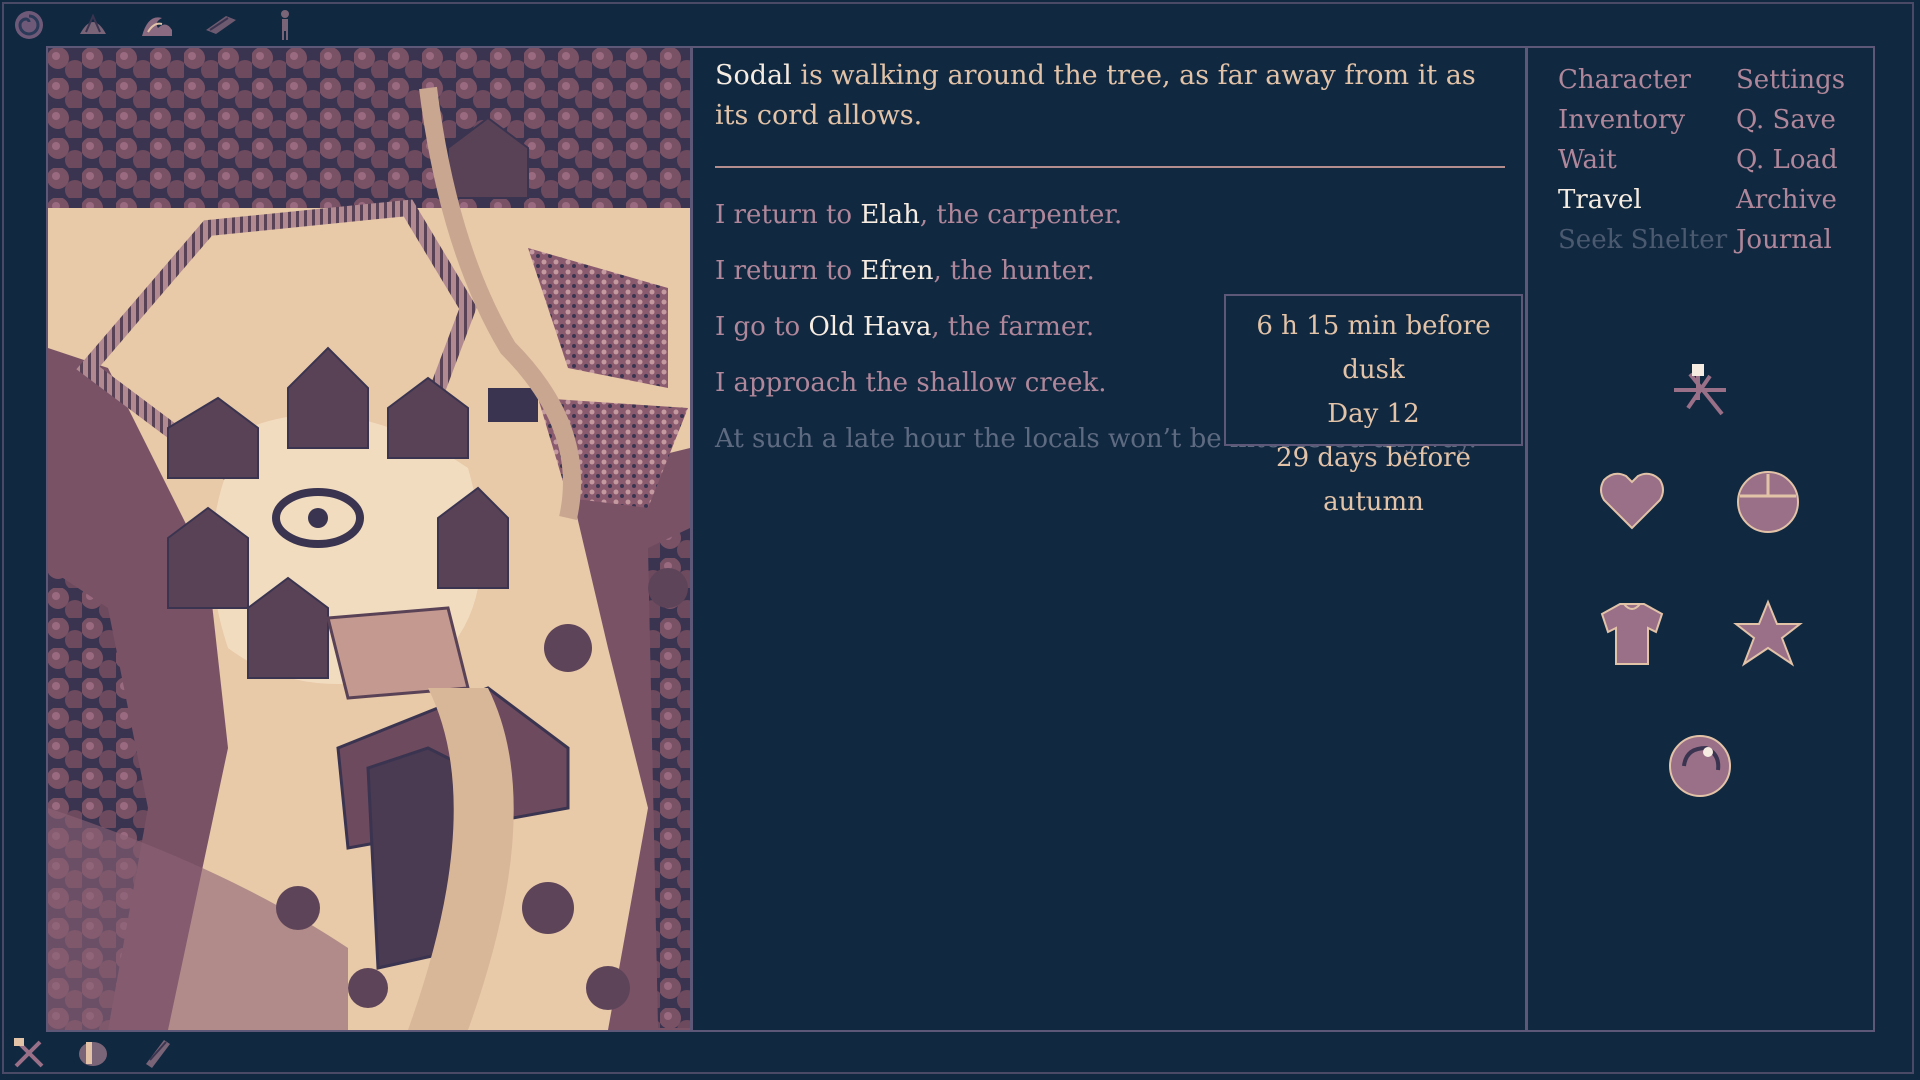 Image resolution: width=1920 pixels, height=1080 pixels. Describe the element at coordinates (221, 25) in the screenshot. I see `plank-icon` at that location.